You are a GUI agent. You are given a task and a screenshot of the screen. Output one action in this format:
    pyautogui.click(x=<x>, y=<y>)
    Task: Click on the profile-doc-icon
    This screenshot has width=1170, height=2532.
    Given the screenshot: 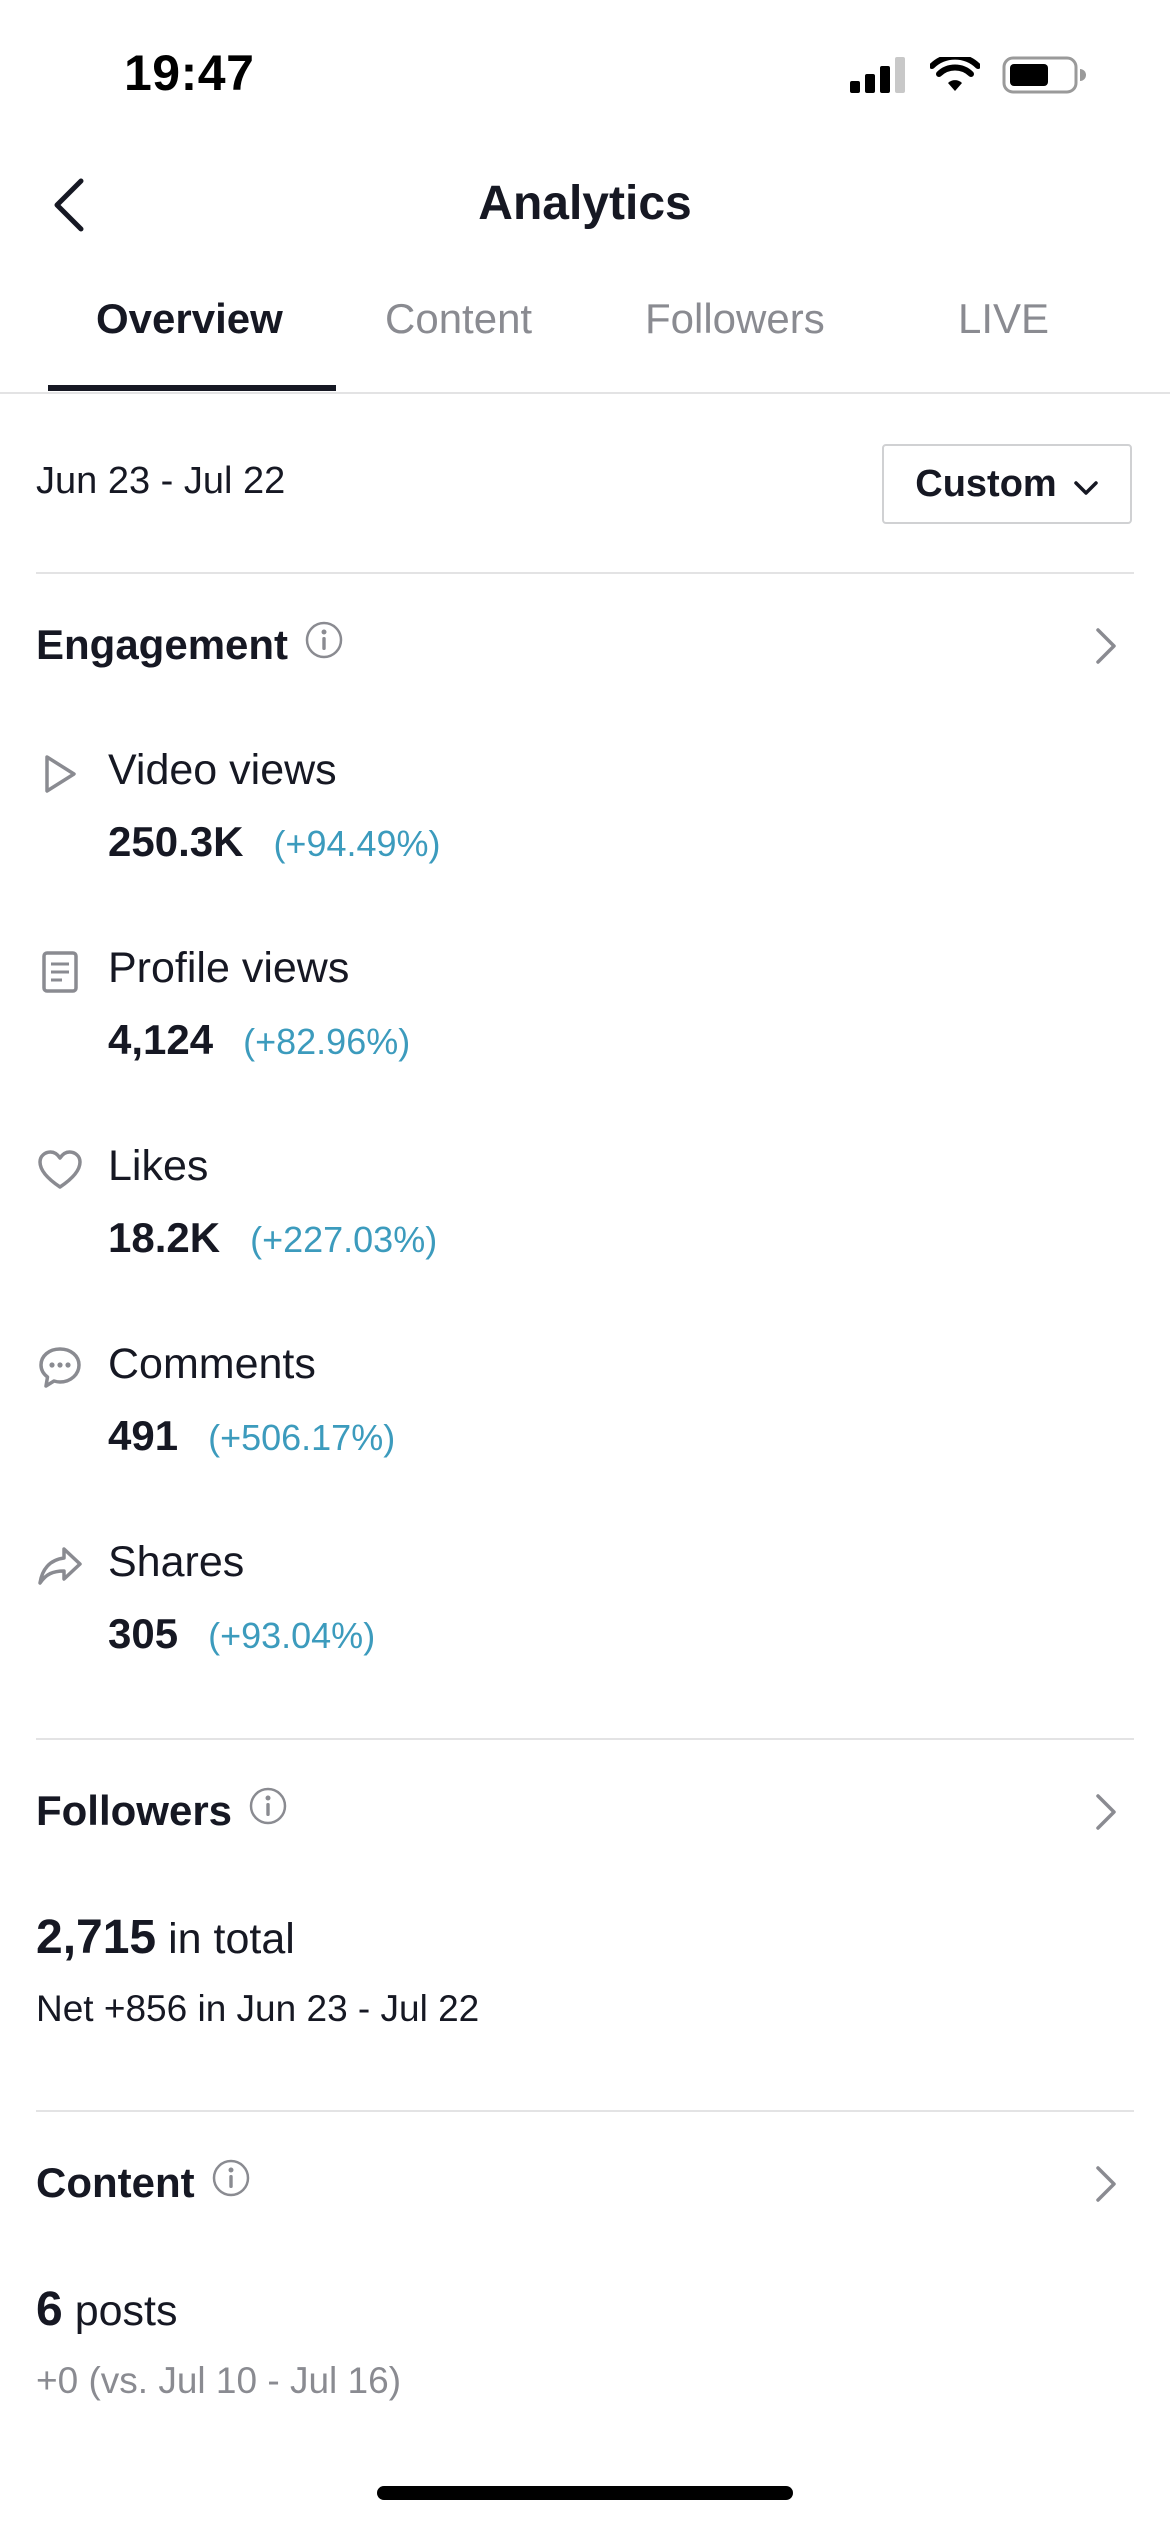 What is the action you would take?
    pyautogui.click(x=60, y=972)
    